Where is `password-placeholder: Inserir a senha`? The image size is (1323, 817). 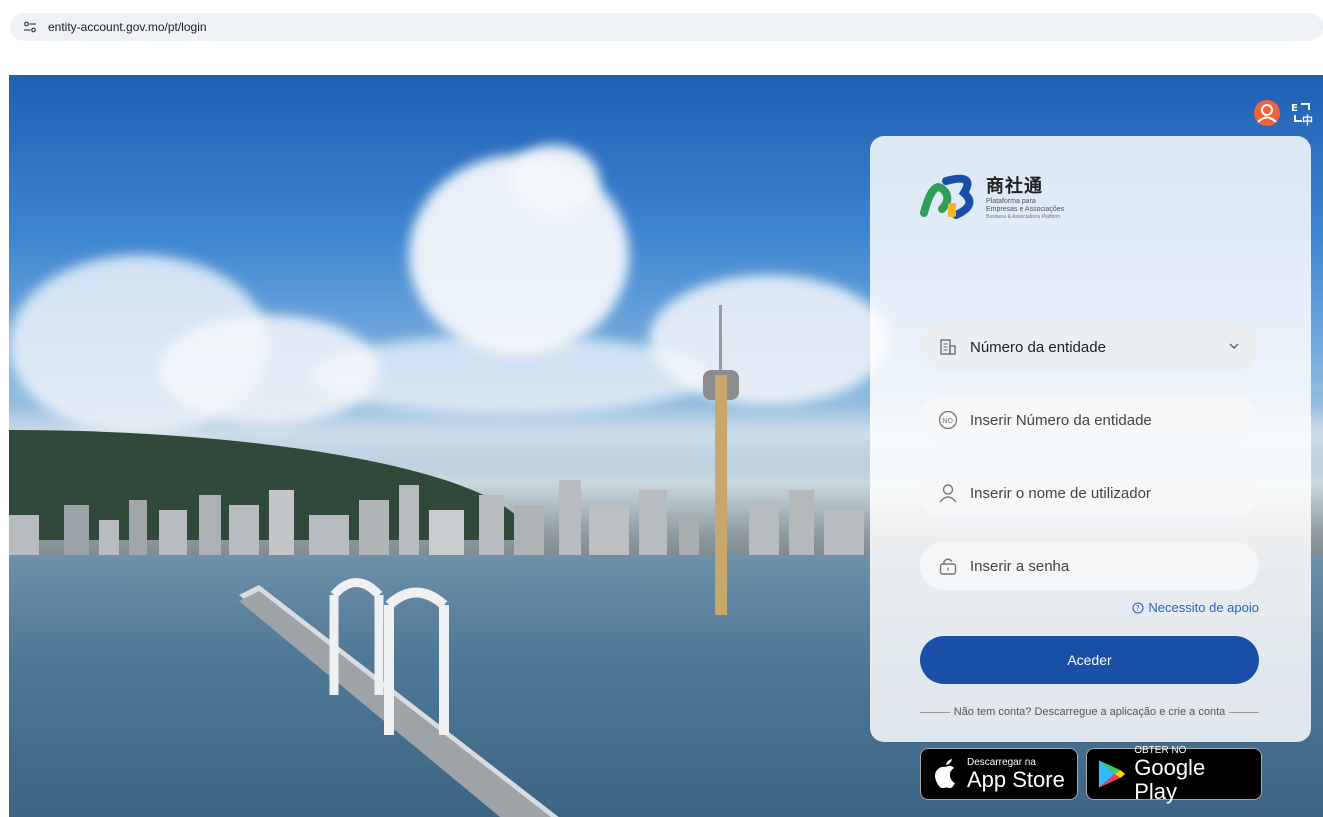 password-placeholder: Inserir a senha is located at coordinates (1020, 566).